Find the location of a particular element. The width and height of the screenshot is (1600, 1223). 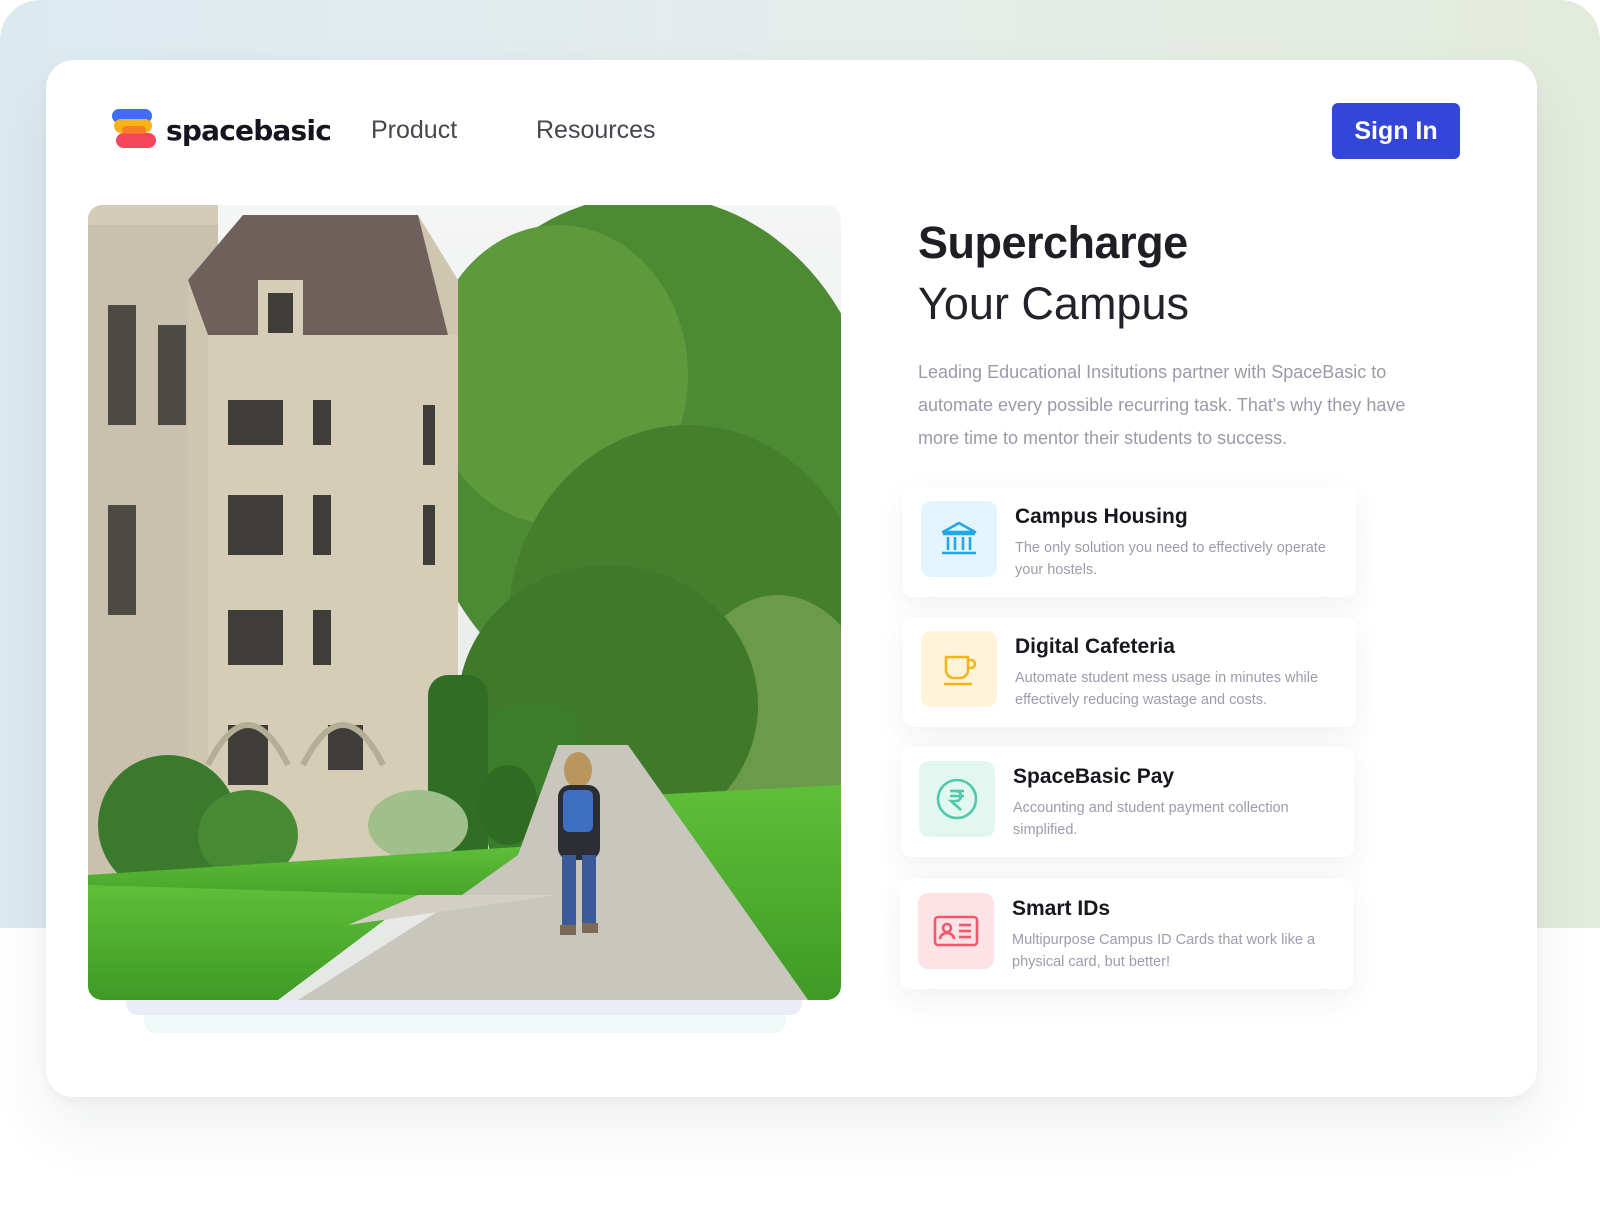

nav-product: Product is located at coordinates (414, 130).